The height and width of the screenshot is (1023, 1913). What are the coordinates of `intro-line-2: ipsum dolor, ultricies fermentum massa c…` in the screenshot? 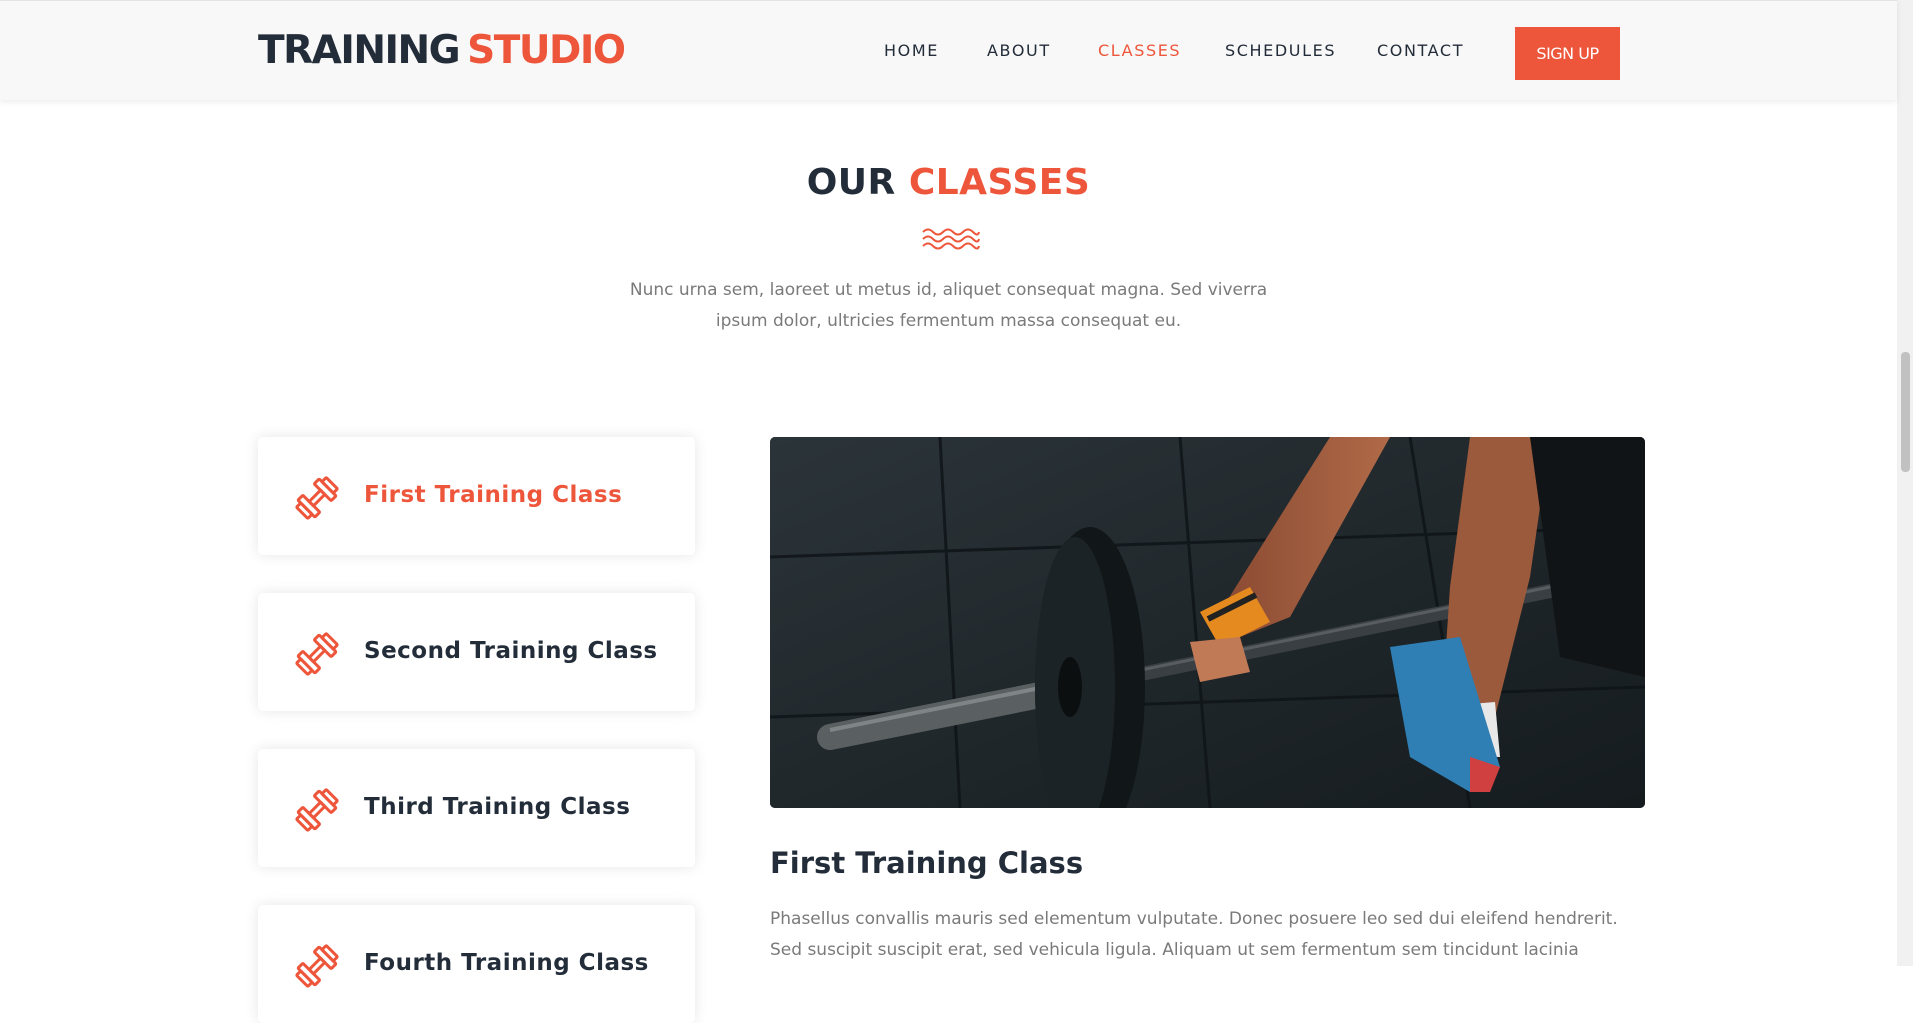 It's located at (948, 321).